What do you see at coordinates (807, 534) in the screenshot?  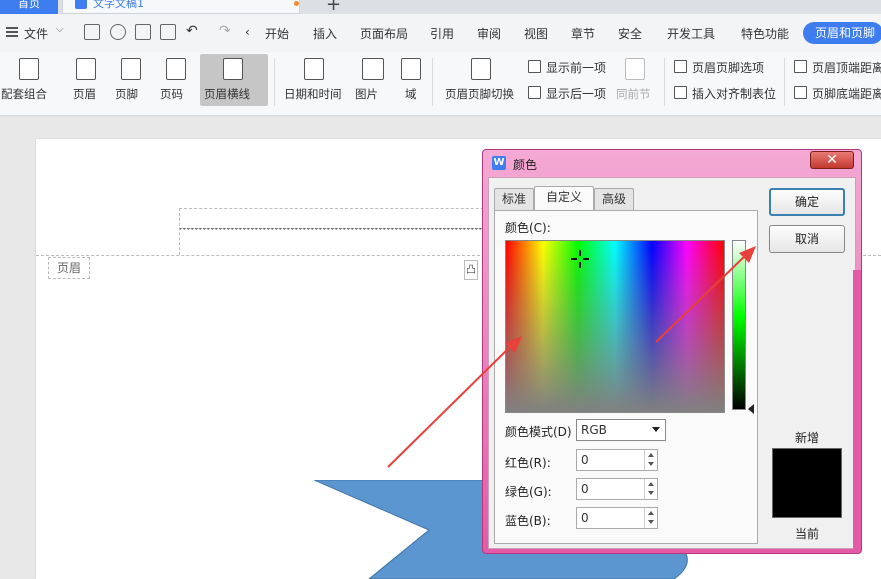 I see `current-color-label: 当前` at bounding box center [807, 534].